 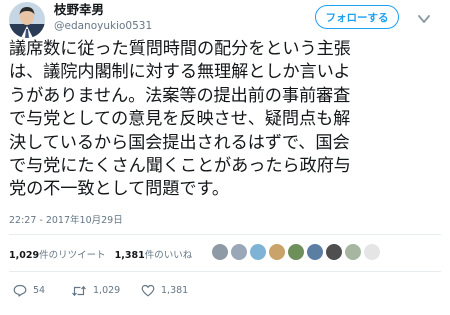 I want to click on tweet-actions: 54 1,029 1,381, so click(x=100, y=290).